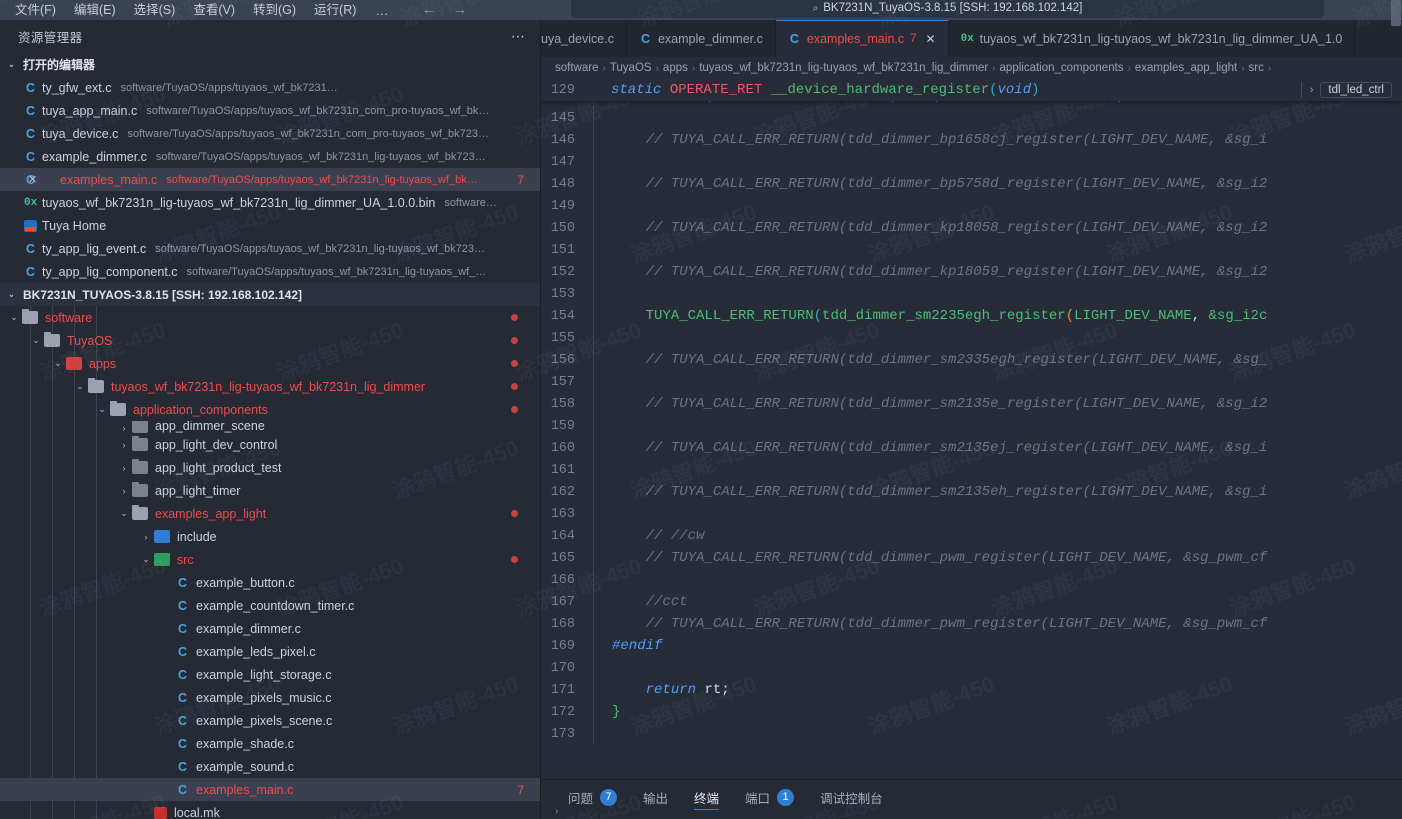 Image resolution: width=1402 pixels, height=819 pixels. I want to click on code-line: 173, so click(971, 734).